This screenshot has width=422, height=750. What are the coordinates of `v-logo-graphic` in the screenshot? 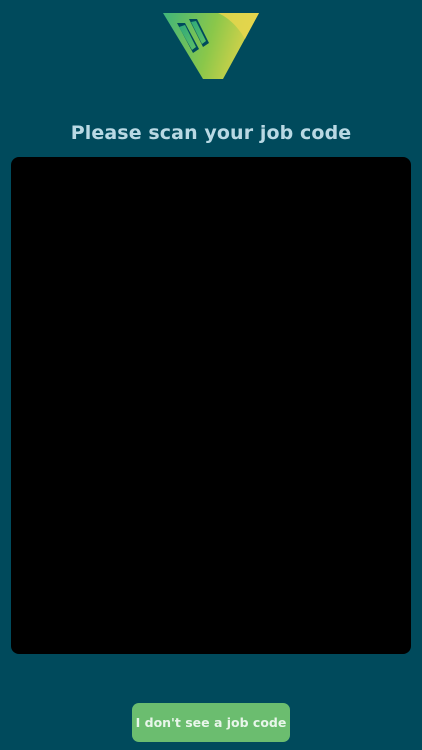 It's located at (211, 46).